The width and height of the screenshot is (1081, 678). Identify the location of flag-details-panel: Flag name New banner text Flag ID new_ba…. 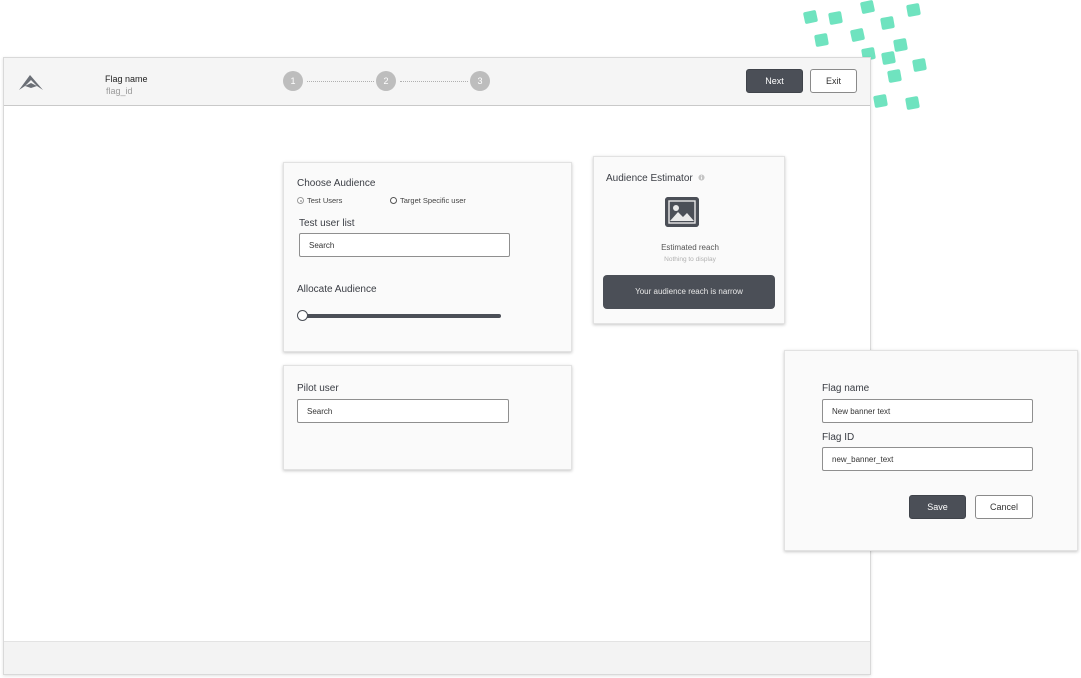
(931, 450).